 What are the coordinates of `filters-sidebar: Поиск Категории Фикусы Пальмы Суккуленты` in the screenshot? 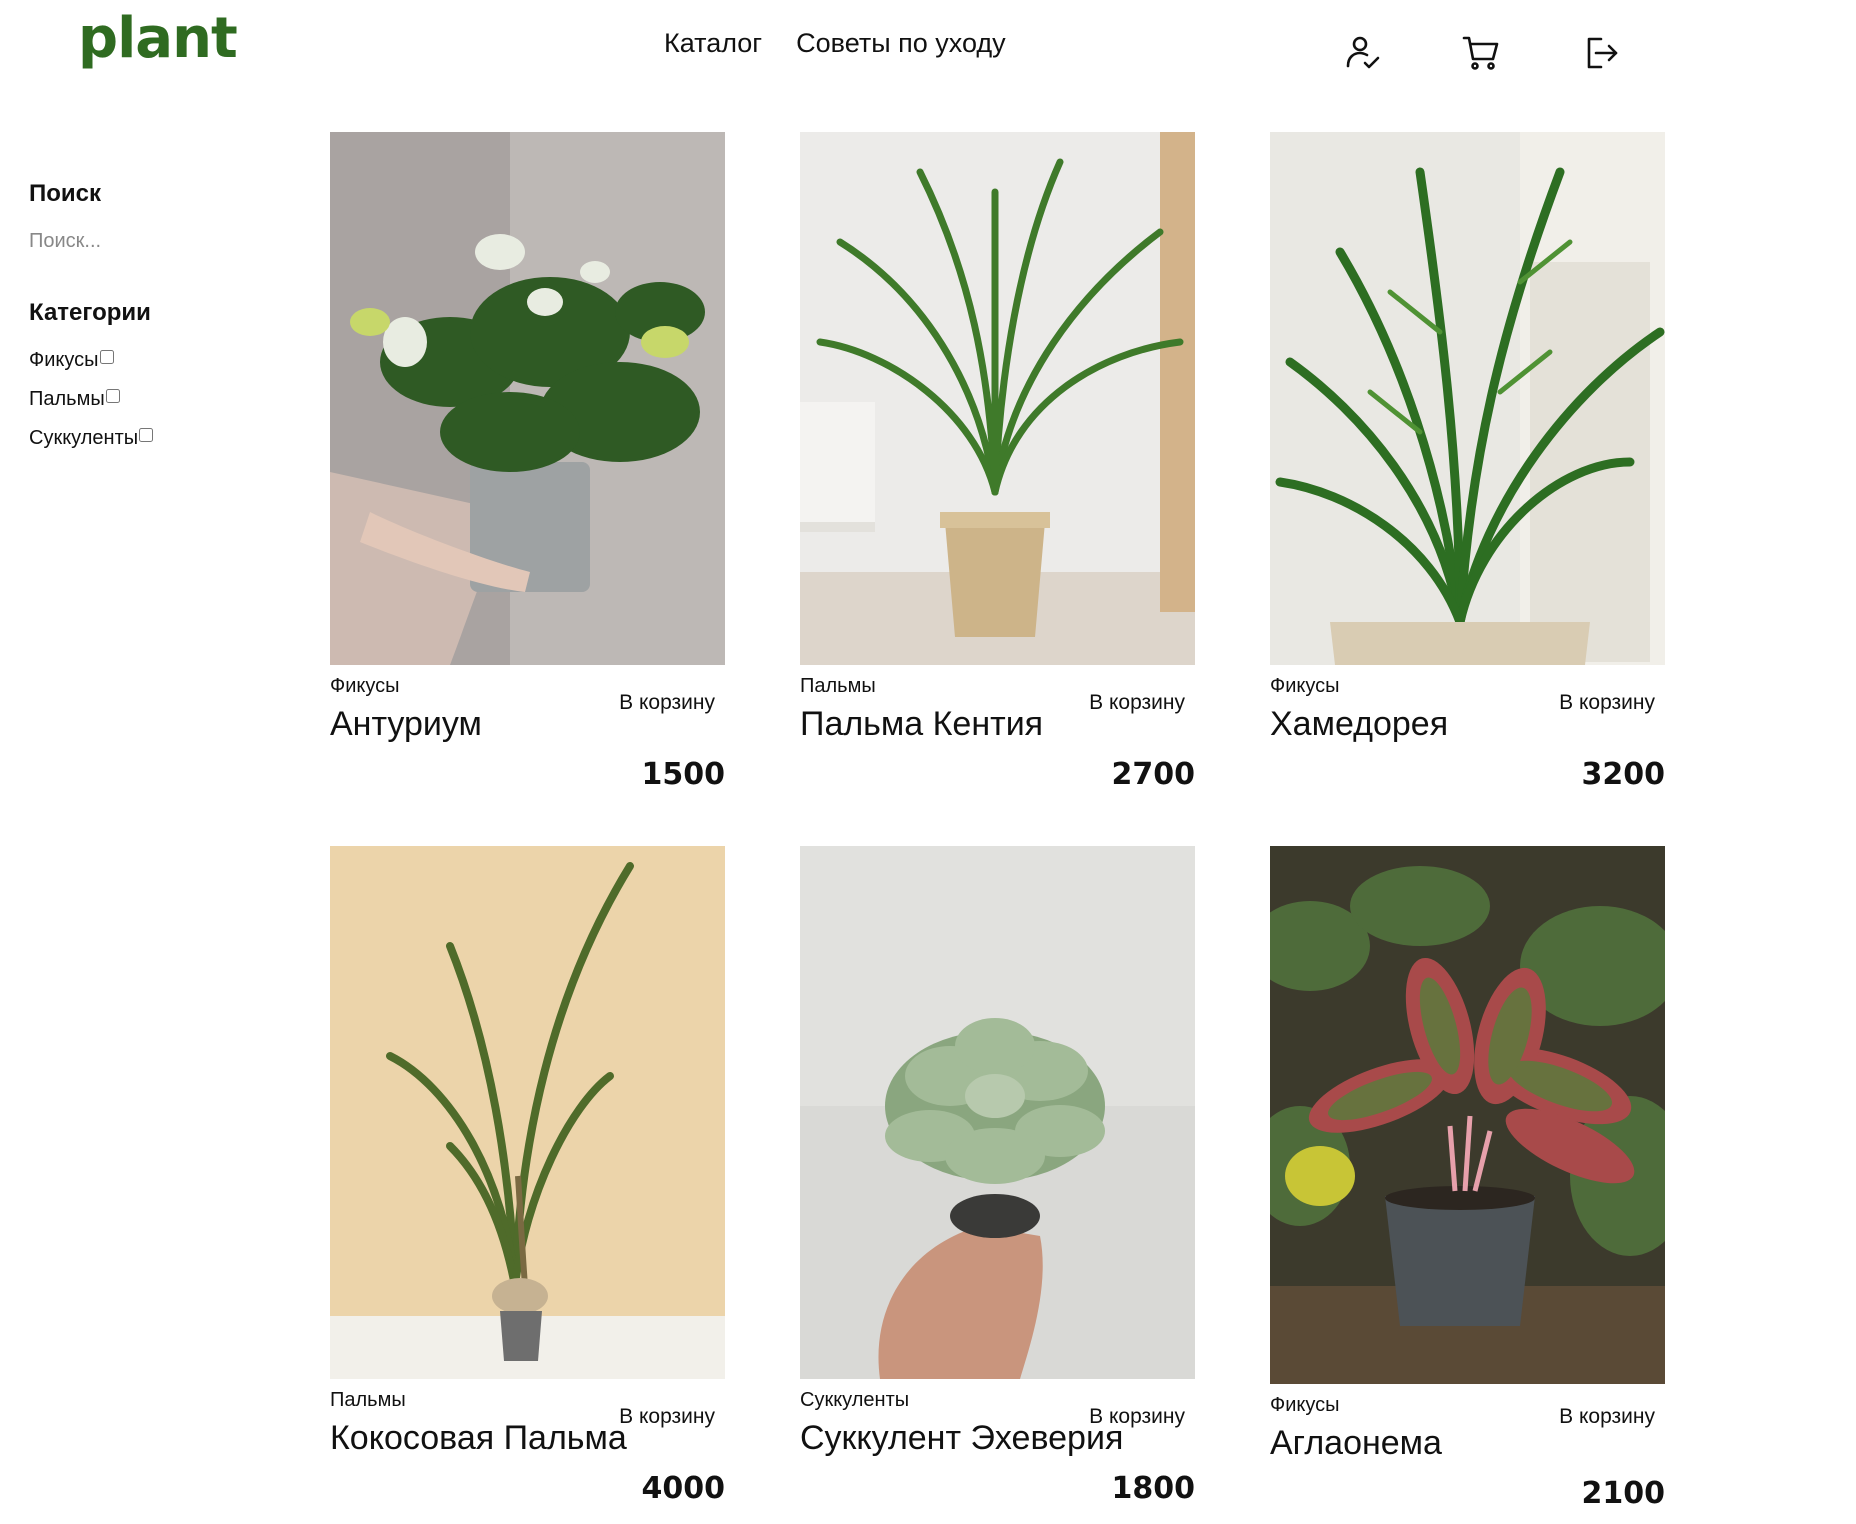 It's located at (159, 323).